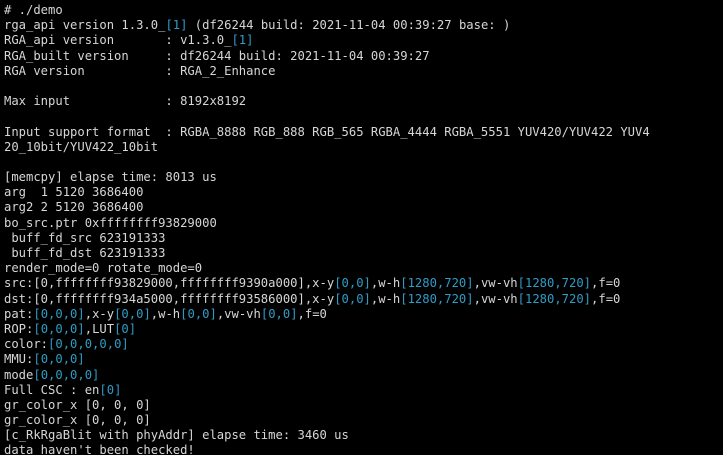  I want to click on terminal-text: 20_10bit/YUV422_10bit, so click(81, 146).